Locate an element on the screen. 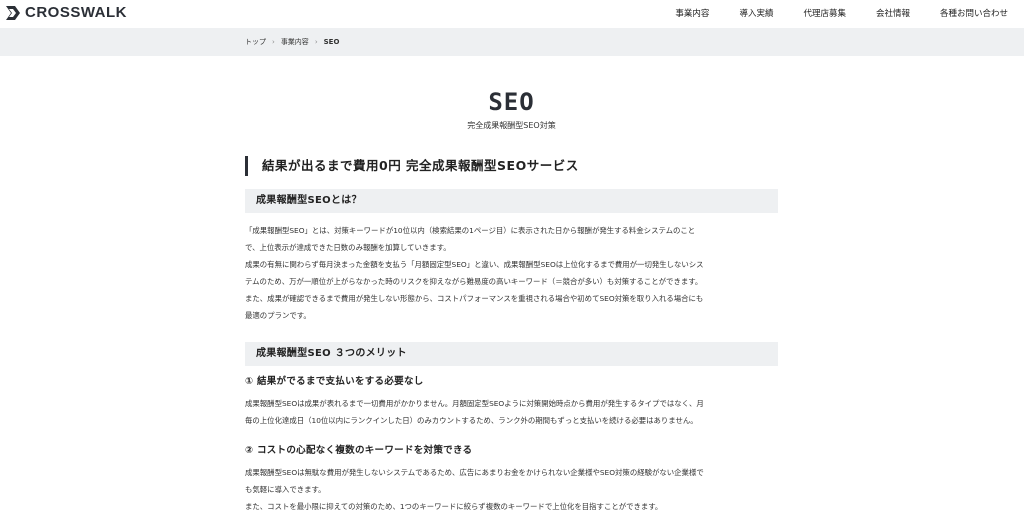 The image size is (1024, 528). nav-contact: 各種お問い合わせ is located at coordinates (974, 14).